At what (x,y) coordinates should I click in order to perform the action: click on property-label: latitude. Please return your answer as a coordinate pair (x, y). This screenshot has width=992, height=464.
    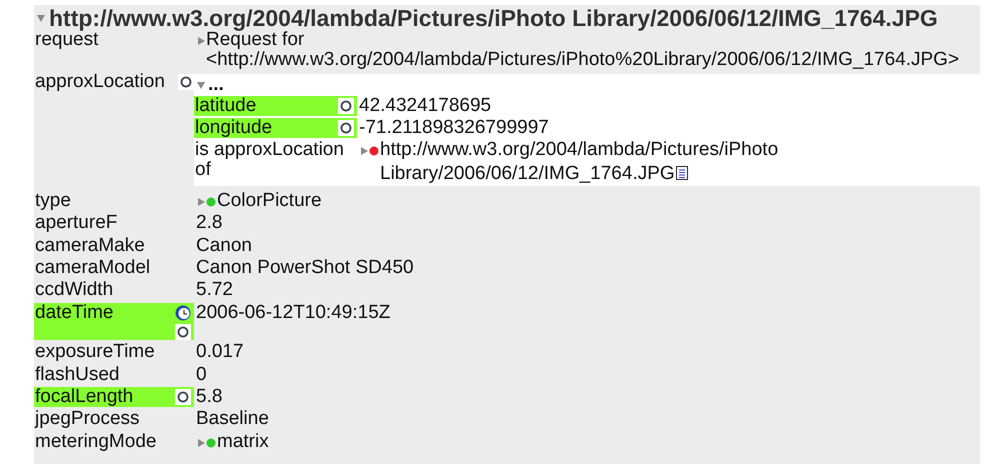
    Looking at the image, I should click on (225, 106).